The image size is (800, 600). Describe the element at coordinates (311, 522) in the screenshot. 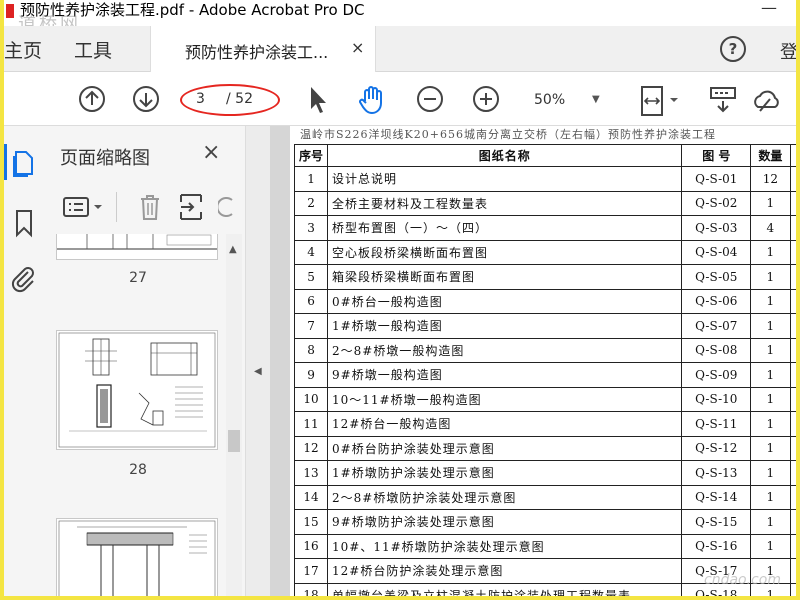

I see `row-number: 15` at that location.